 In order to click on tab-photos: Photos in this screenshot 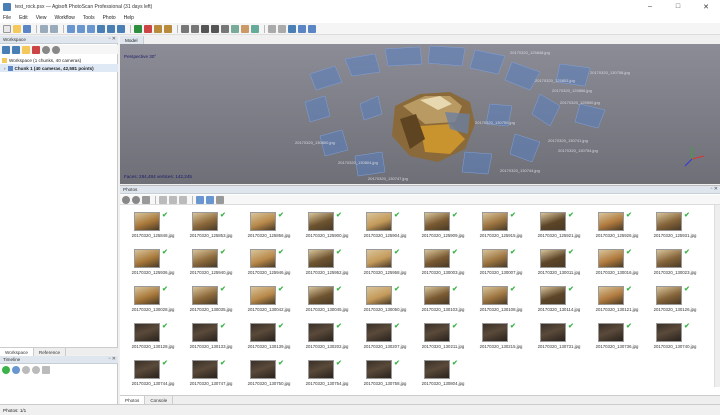, I will do `click(133, 400)`.